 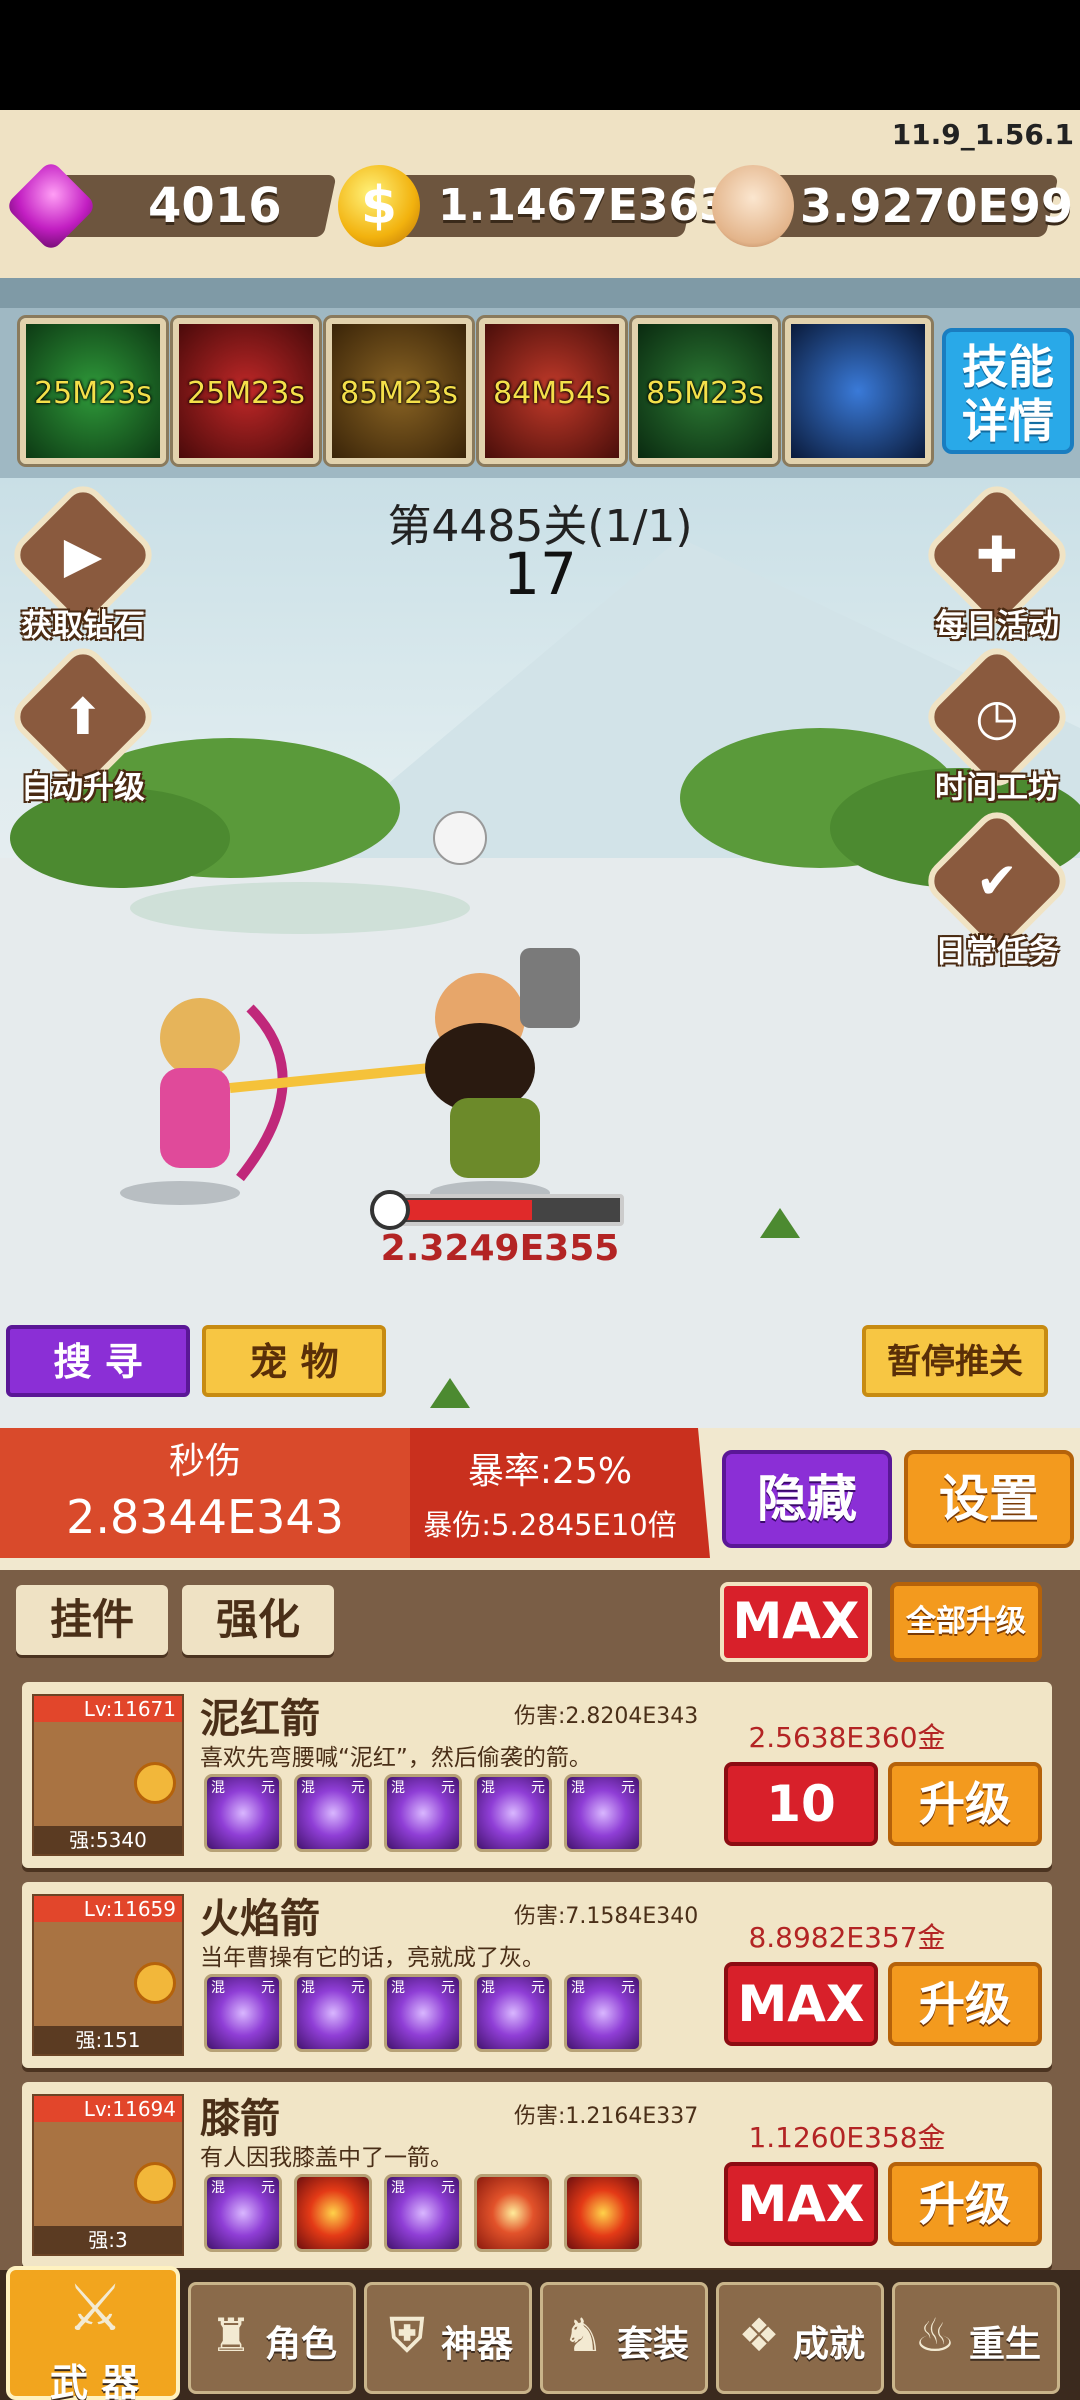 I want to click on weapon-thumbnail: Lv:11659 强:151, so click(x=108, y=1975).